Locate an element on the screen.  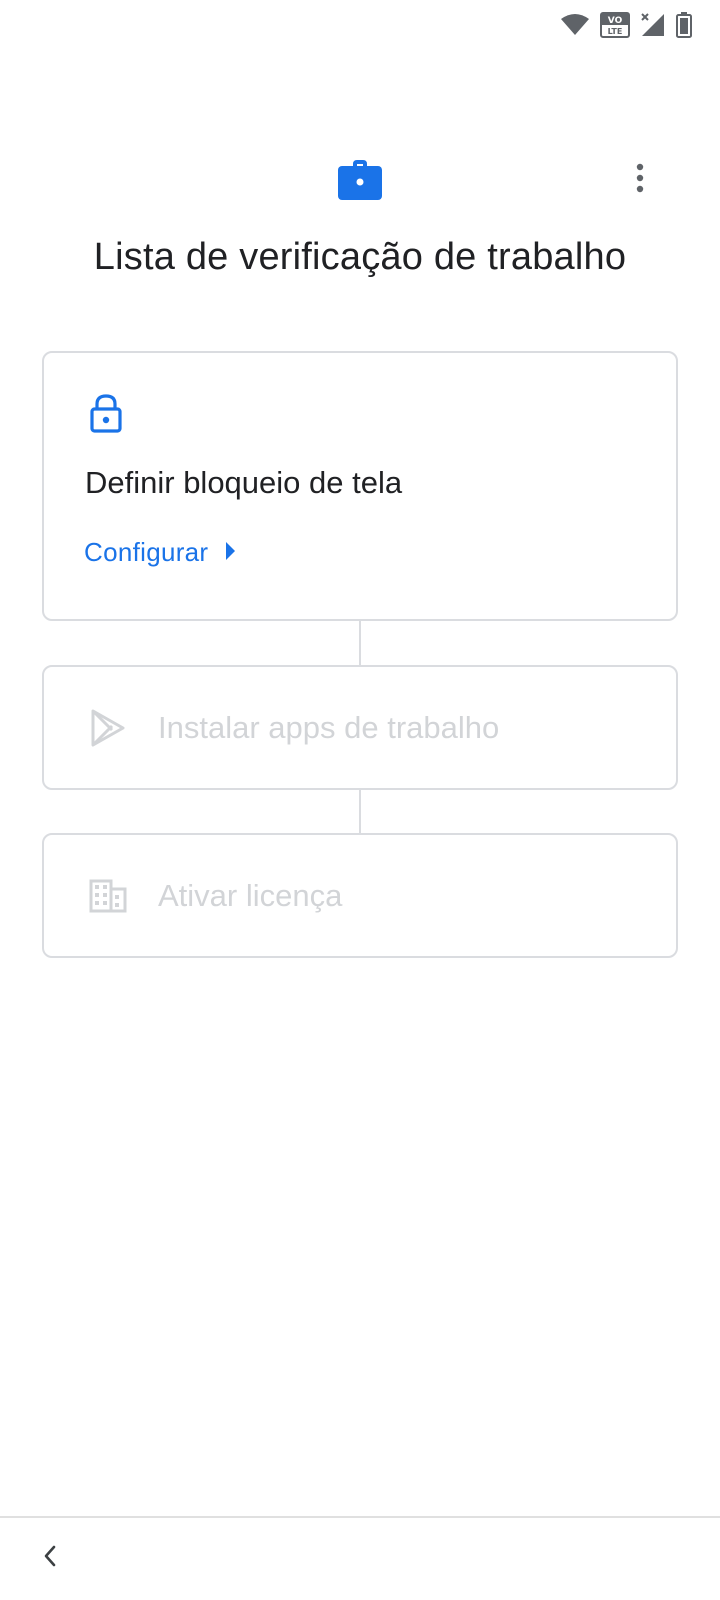
bottom-divider is located at coordinates (360, 1517).